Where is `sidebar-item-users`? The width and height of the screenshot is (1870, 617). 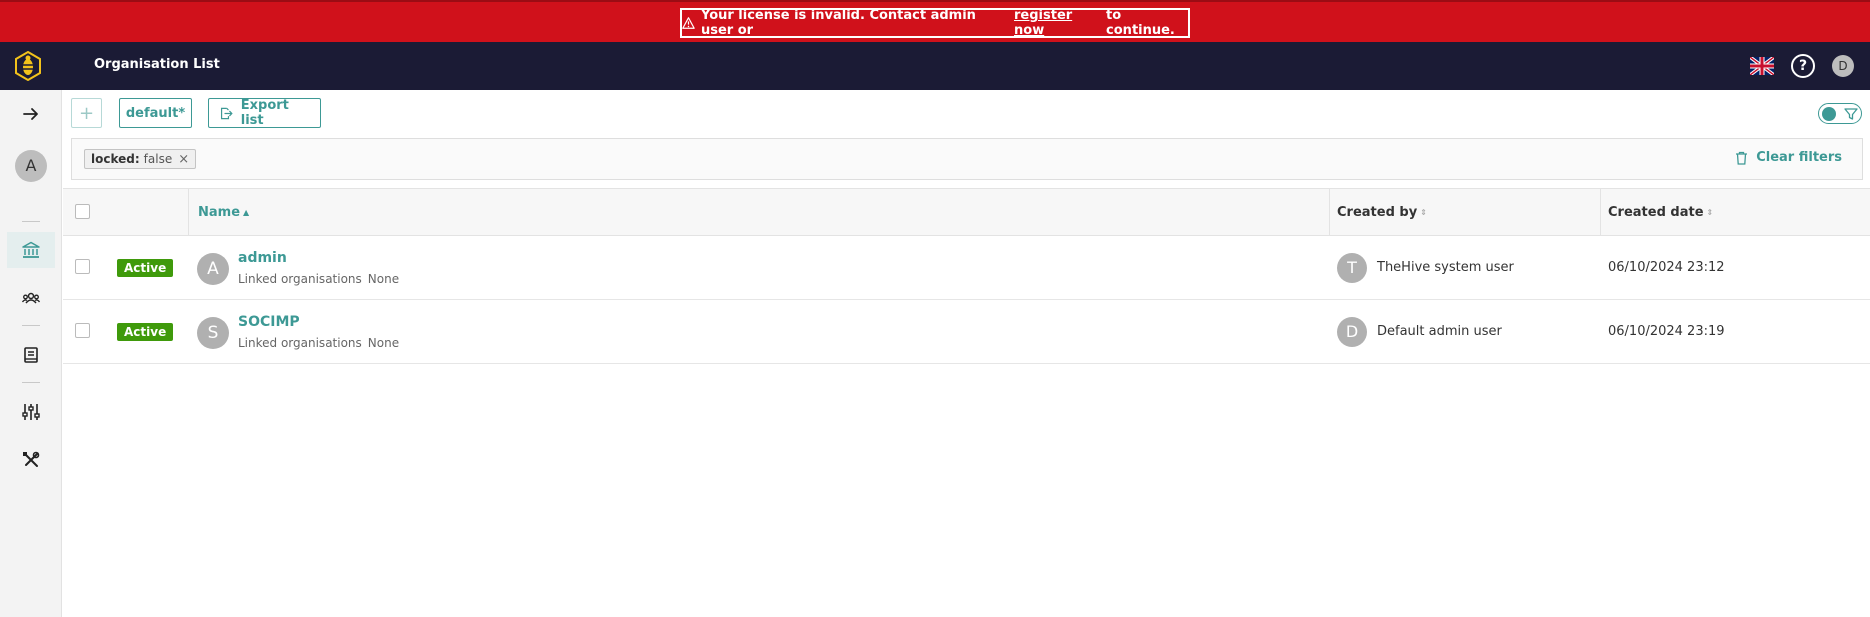
sidebar-item-users is located at coordinates (31, 298).